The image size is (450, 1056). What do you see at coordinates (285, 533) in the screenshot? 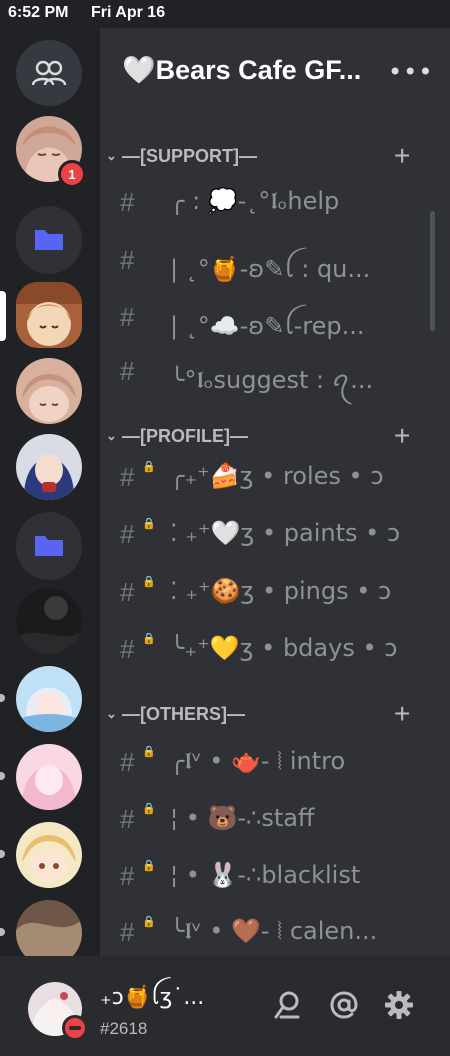
I see `channel-name: ⁚ ₊⁺🤍ʒ • paints • ɔ` at bounding box center [285, 533].